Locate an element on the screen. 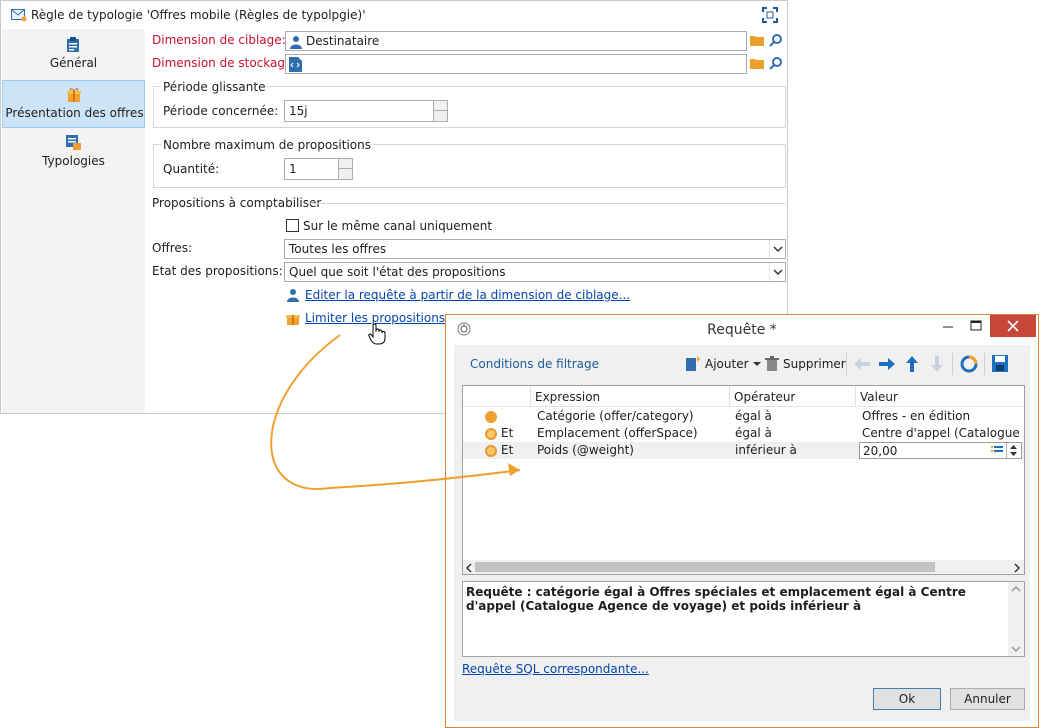 This screenshot has height=728, width=1047. sidebar-item-label: Typologies is located at coordinates (73, 161).